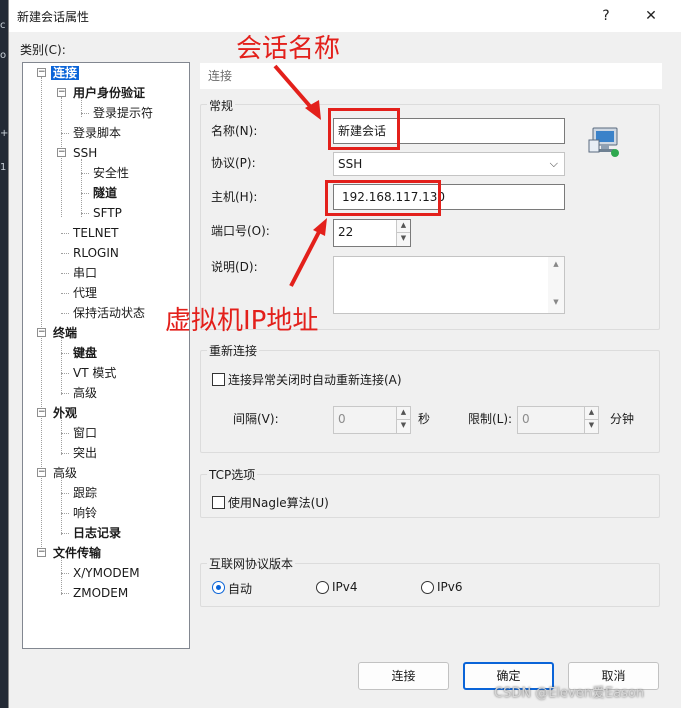 The width and height of the screenshot is (681, 708). Describe the element at coordinates (65, 333) in the screenshot. I see `tree-item-terminal: 终端` at that location.